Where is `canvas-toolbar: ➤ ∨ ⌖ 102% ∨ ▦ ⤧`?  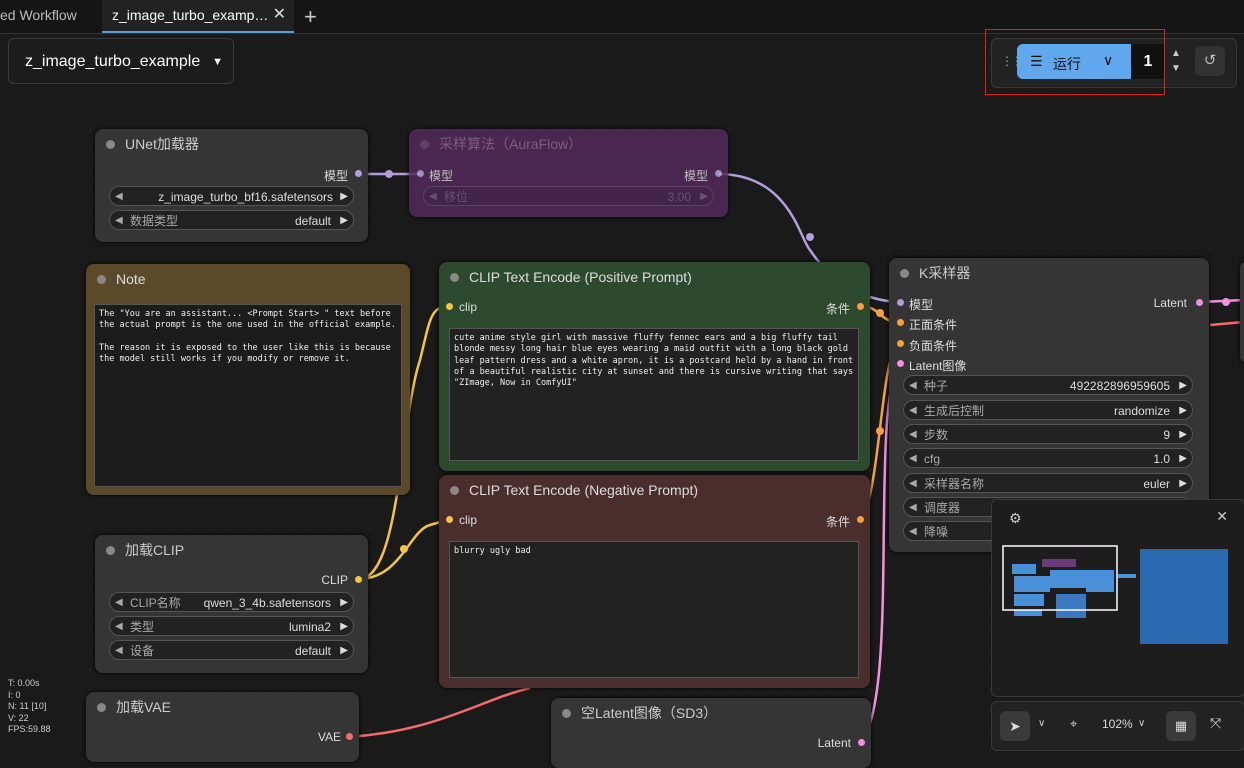
canvas-toolbar: ➤ ∨ ⌖ 102% ∨ ▦ ⤧ is located at coordinates (1117, 726).